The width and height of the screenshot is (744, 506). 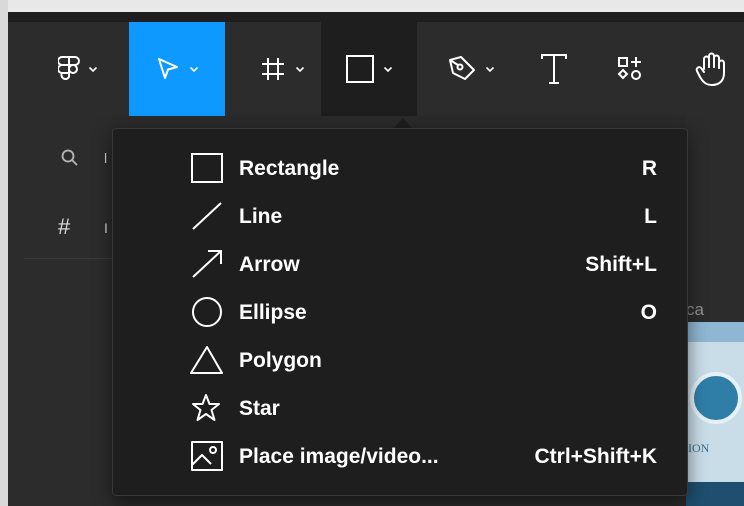 What do you see at coordinates (280, 360) in the screenshot?
I see `menu-item-label: Polygon` at bounding box center [280, 360].